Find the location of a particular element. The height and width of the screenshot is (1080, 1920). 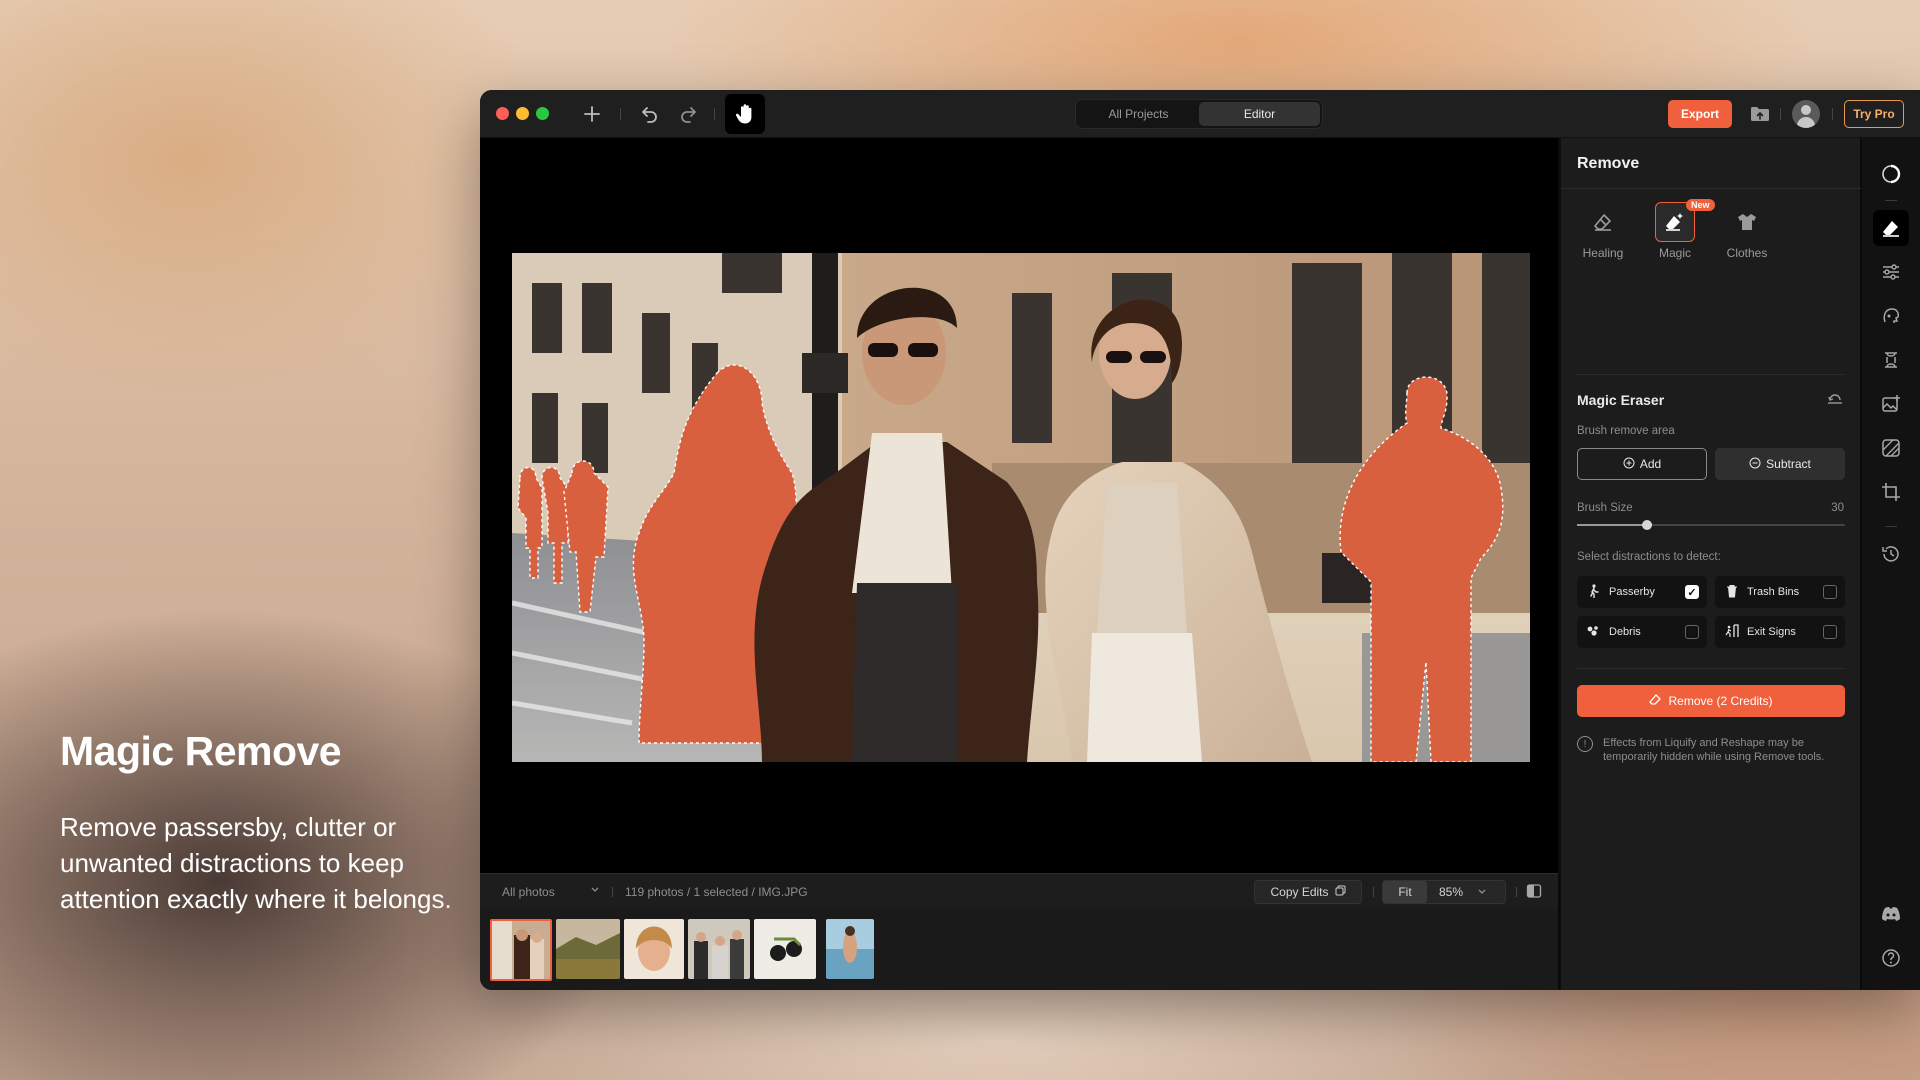

filmstrip is located at coordinates (1019, 949).